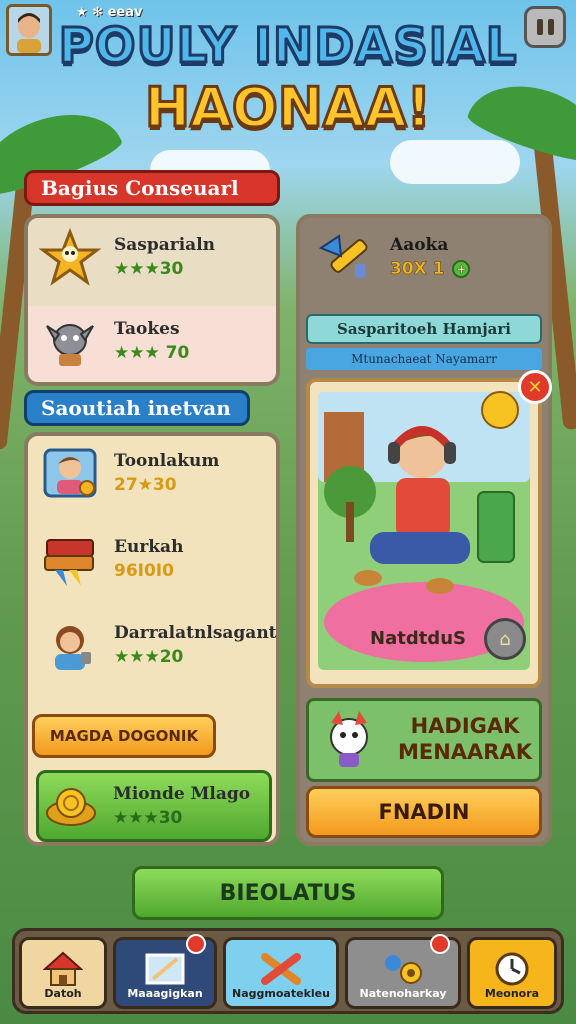 The width and height of the screenshot is (576, 1024). I want to click on item-stat: ★★★ 70, so click(152, 353).